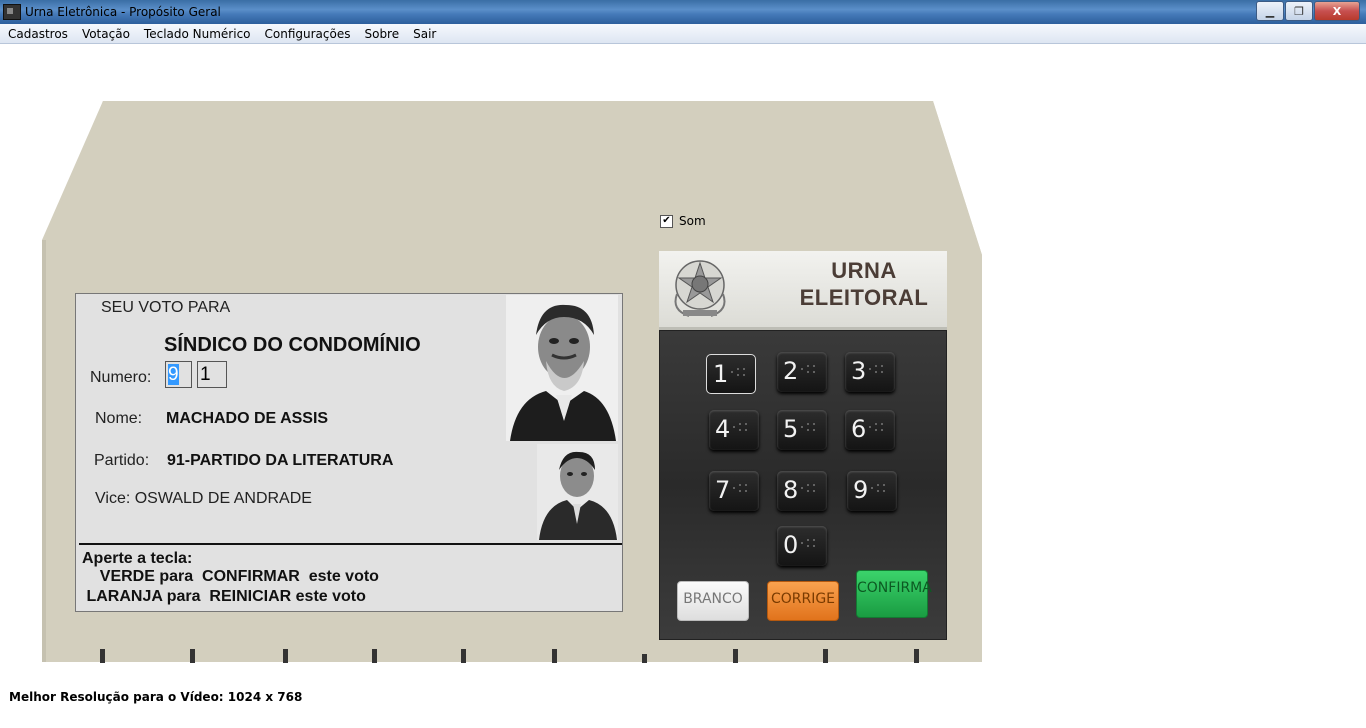  What do you see at coordinates (721, 374) in the screenshot?
I see `key-1-label: 1` at bounding box center [721, 374].